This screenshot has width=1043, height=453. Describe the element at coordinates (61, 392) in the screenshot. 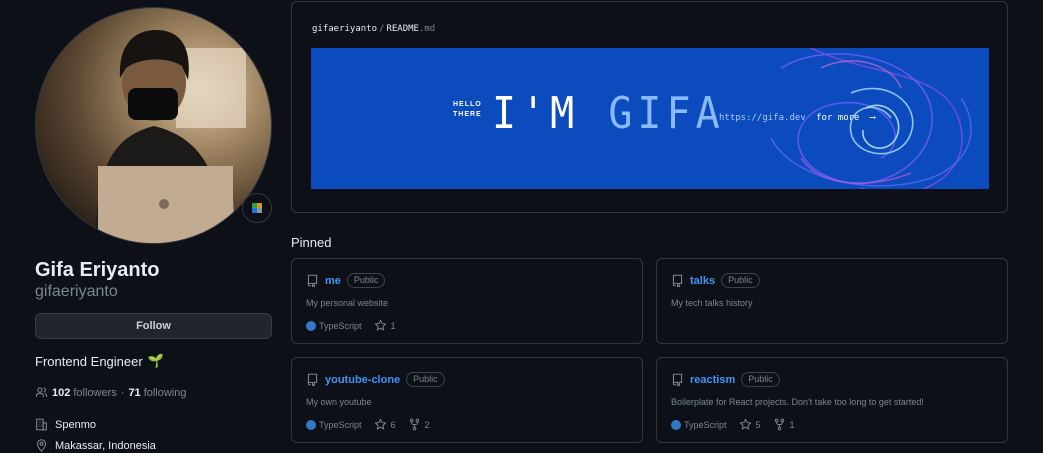

I see `followers-count: 102` at that location.